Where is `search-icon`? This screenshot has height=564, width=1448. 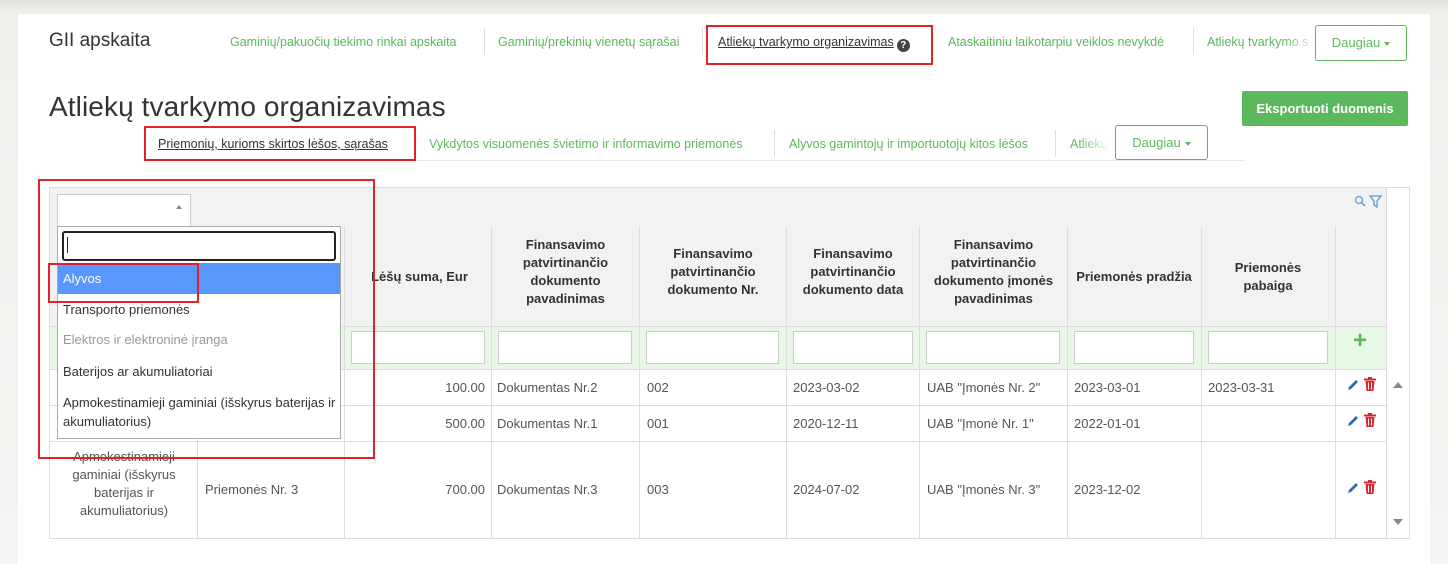
search-icon is located at coordinates (1360, 201).